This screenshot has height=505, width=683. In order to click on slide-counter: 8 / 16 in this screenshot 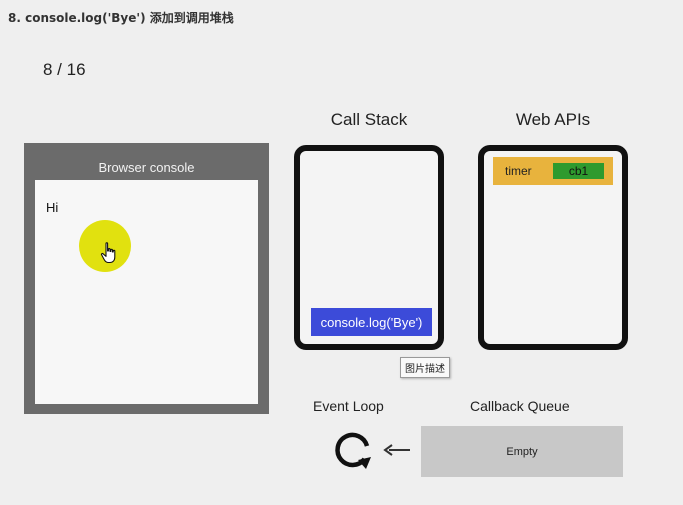, I will do `click(64, 69)`.